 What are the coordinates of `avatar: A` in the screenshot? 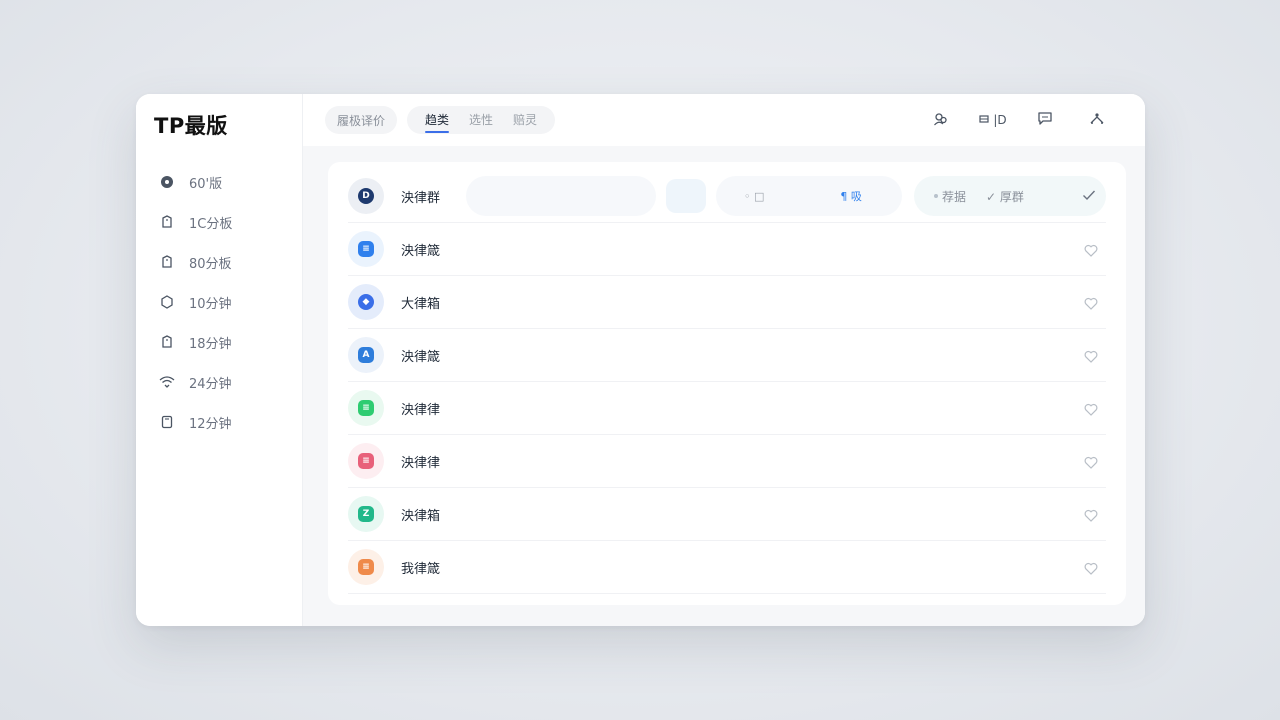 It's located at (366, 355).